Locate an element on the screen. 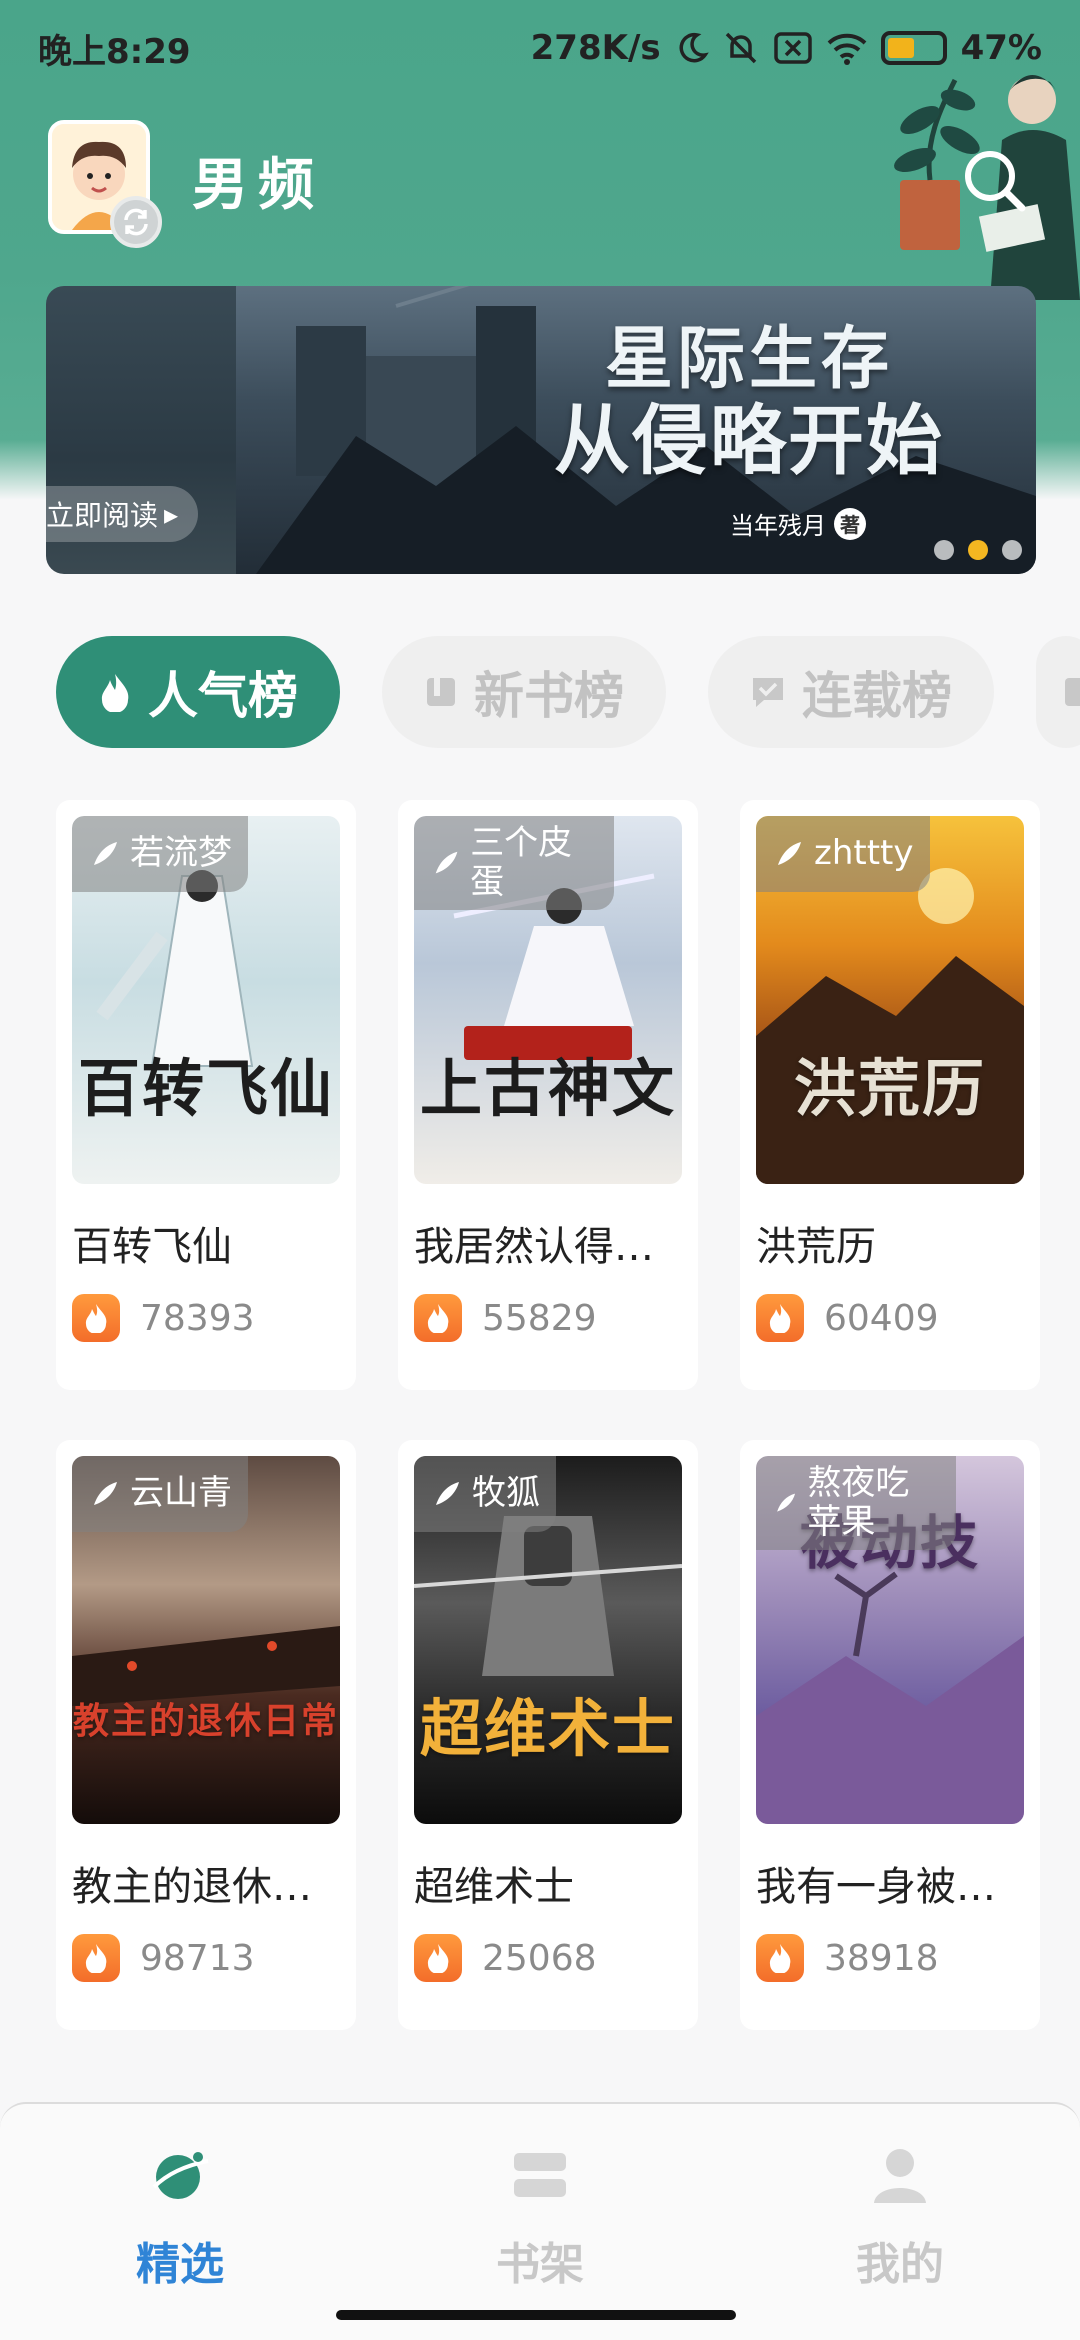 This screenshot has height=2340, width=1080. book-card: 百转飞仙 若流梦 百转飞仙 78393 is located at coordinates (206, 1095).